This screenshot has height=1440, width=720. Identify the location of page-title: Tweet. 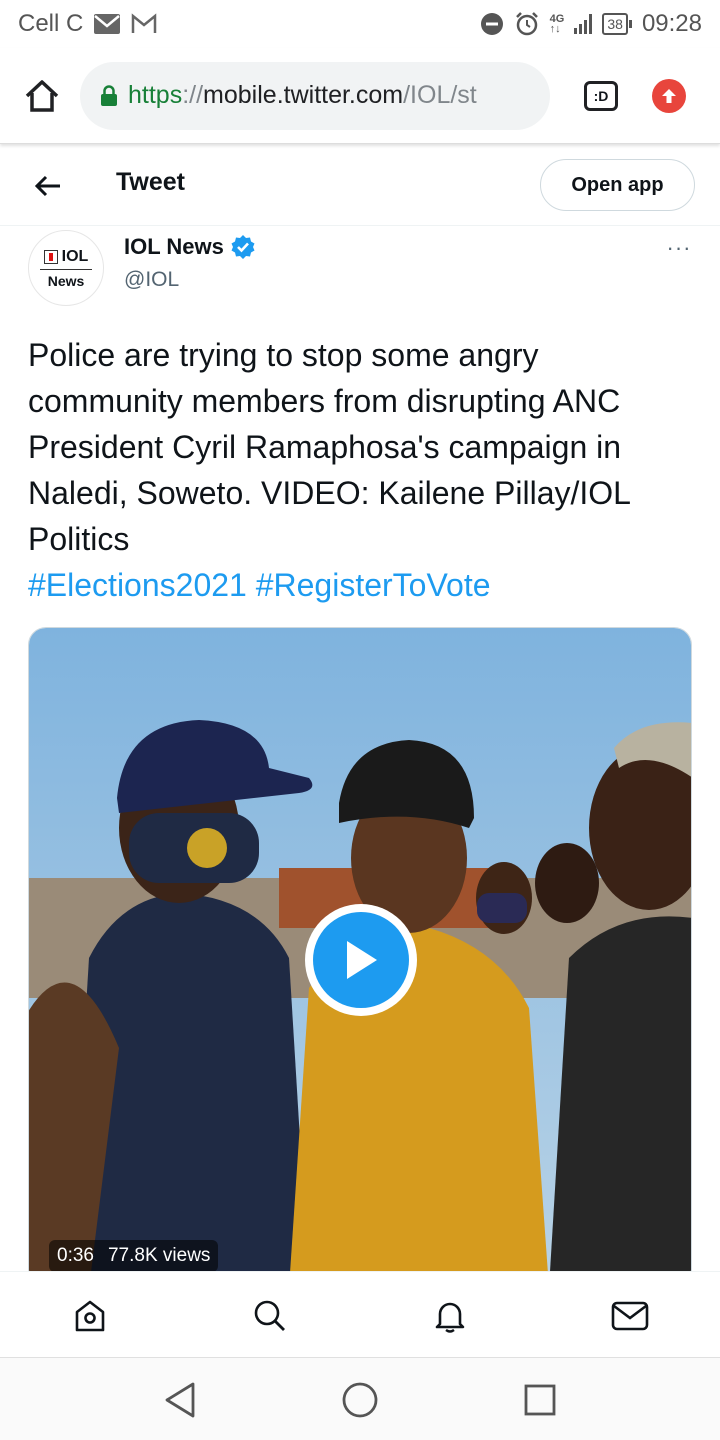
(150, 182).